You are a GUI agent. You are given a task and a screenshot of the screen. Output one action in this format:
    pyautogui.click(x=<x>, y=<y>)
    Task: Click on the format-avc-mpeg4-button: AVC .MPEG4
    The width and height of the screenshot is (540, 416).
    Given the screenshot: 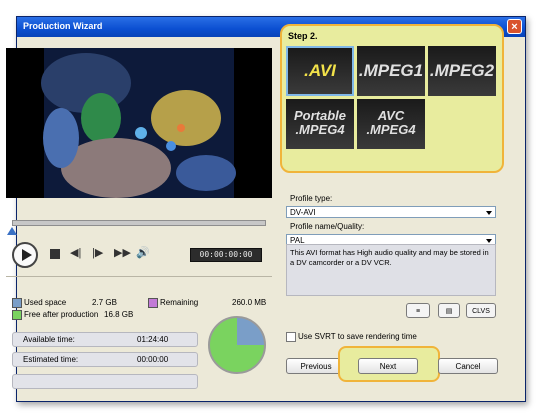 What is the action you would take?
    pyautogui.click(x=391, y=124)
    